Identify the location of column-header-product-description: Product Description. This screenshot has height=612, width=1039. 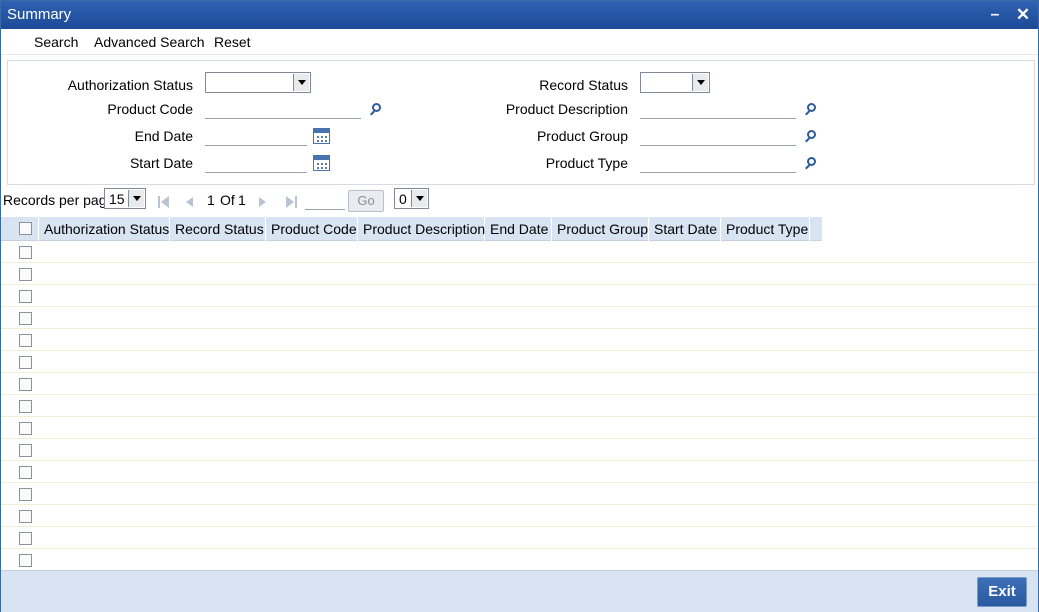
(421, 229).